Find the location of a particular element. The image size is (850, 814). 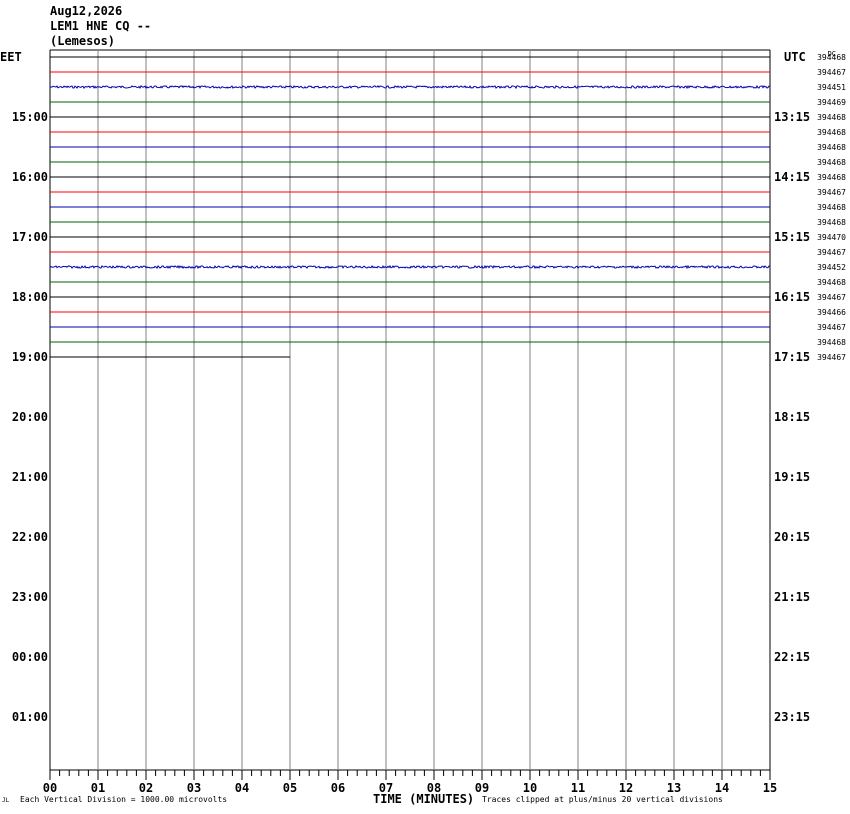

dc-offset-label: 394466 is located at coordinates (831, 312).